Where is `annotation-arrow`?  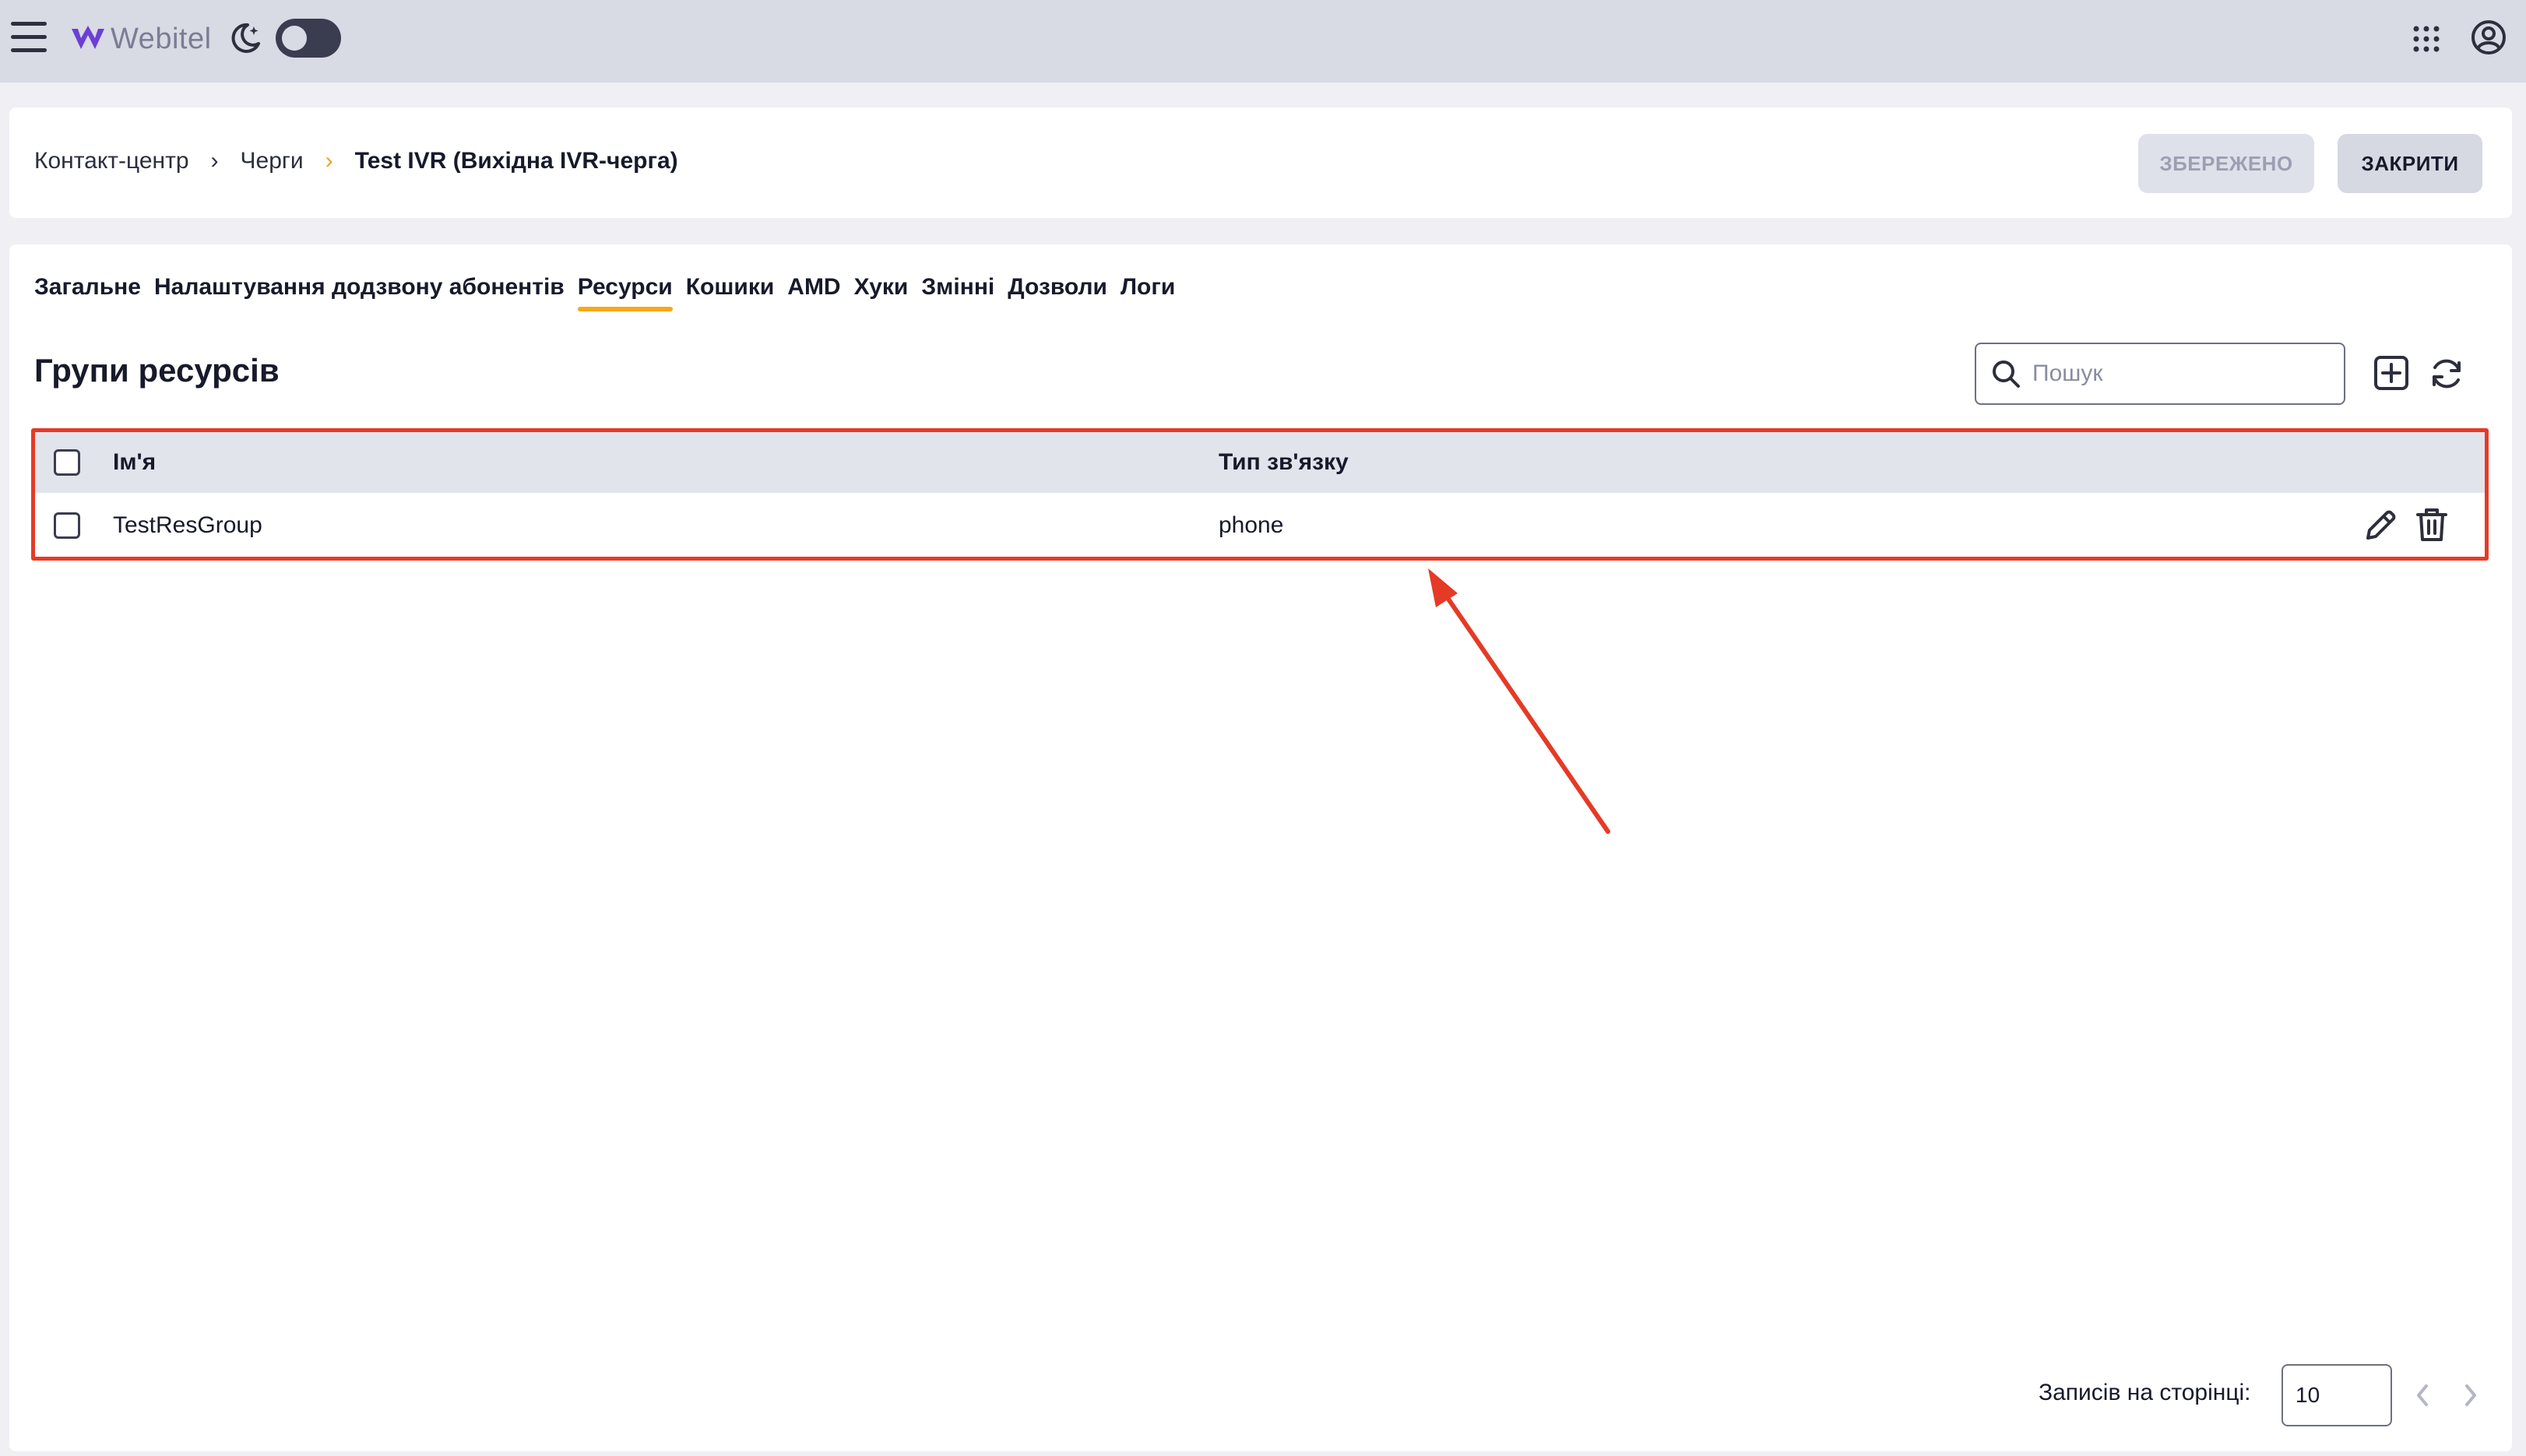 annotation-arrow is located at coordinates (1519, 701).